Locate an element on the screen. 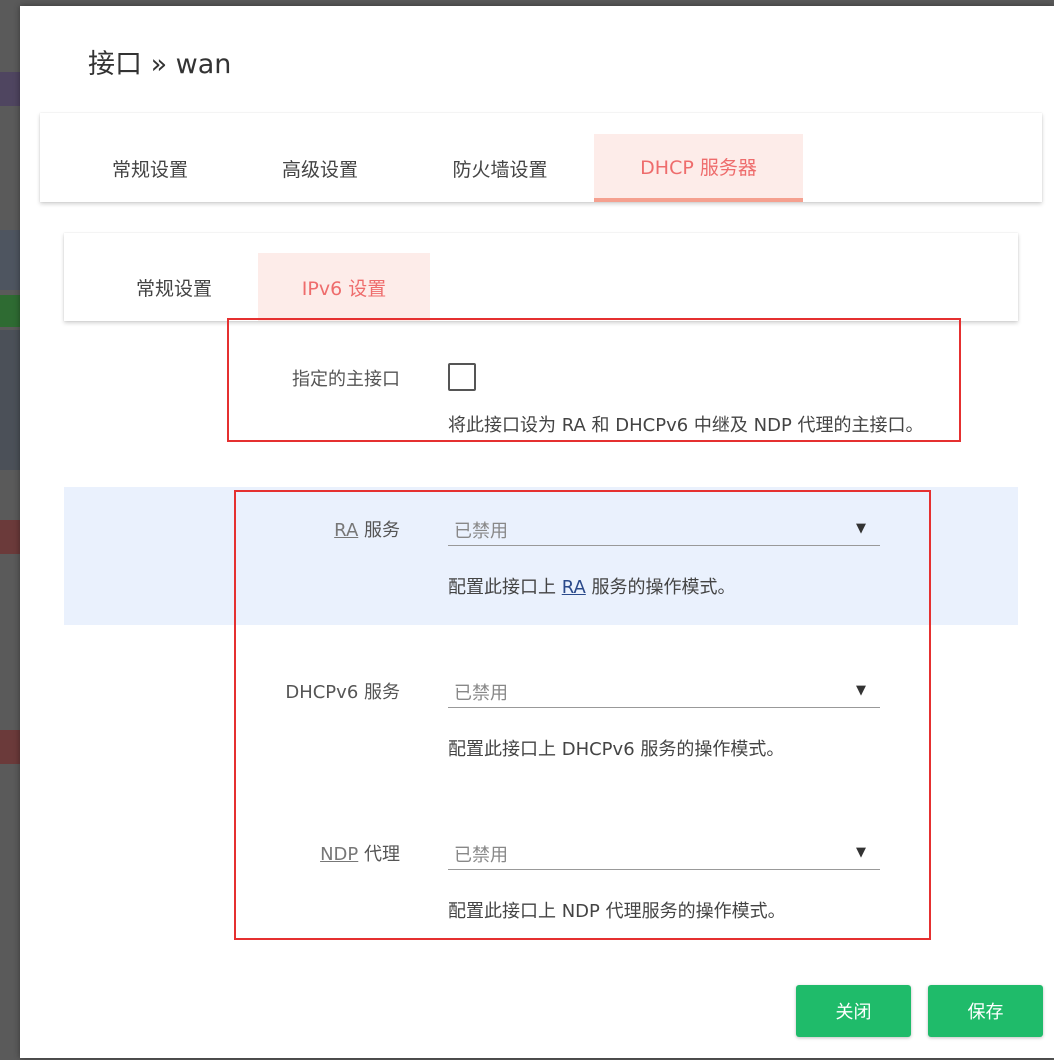  main-tab-bar: 常规设置 高级设置 防火墙设置 DHCP 服务器 is located at coordinates (541, 157).